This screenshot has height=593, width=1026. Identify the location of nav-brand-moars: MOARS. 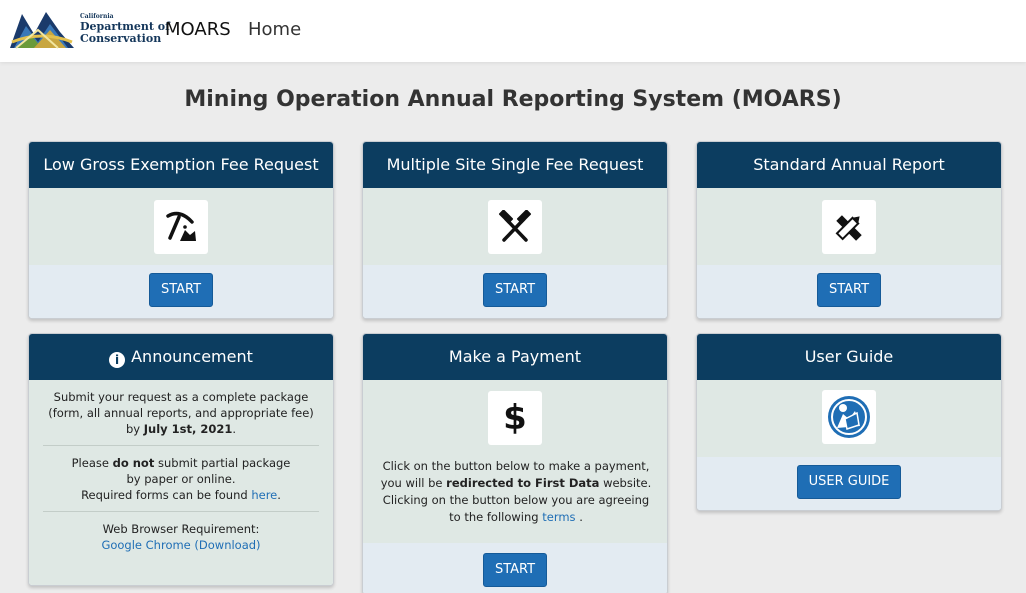
(198, 29).